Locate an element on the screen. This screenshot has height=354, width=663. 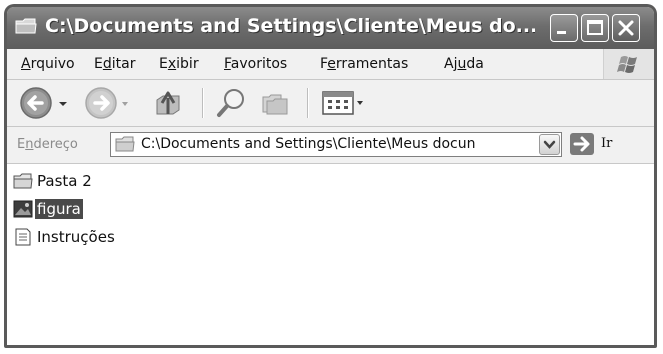
search-icon is located at coordinates (230, 103).